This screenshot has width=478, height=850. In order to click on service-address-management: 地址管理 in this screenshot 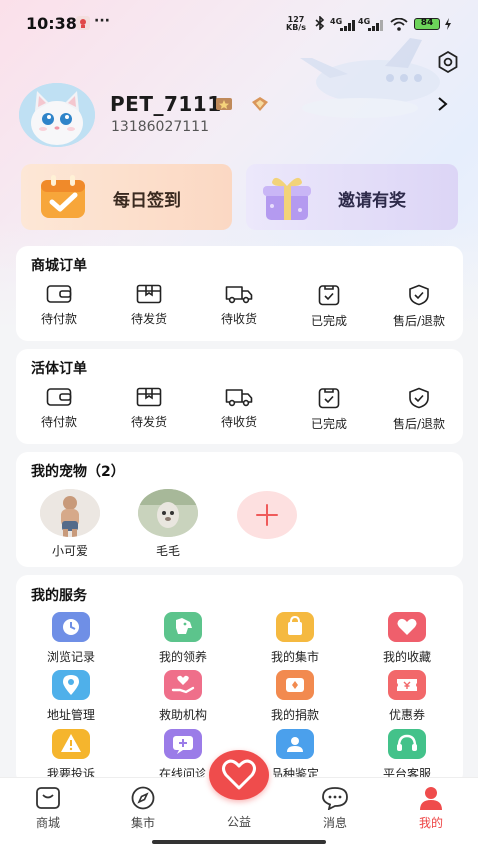, I will do `click(71, 696)`.